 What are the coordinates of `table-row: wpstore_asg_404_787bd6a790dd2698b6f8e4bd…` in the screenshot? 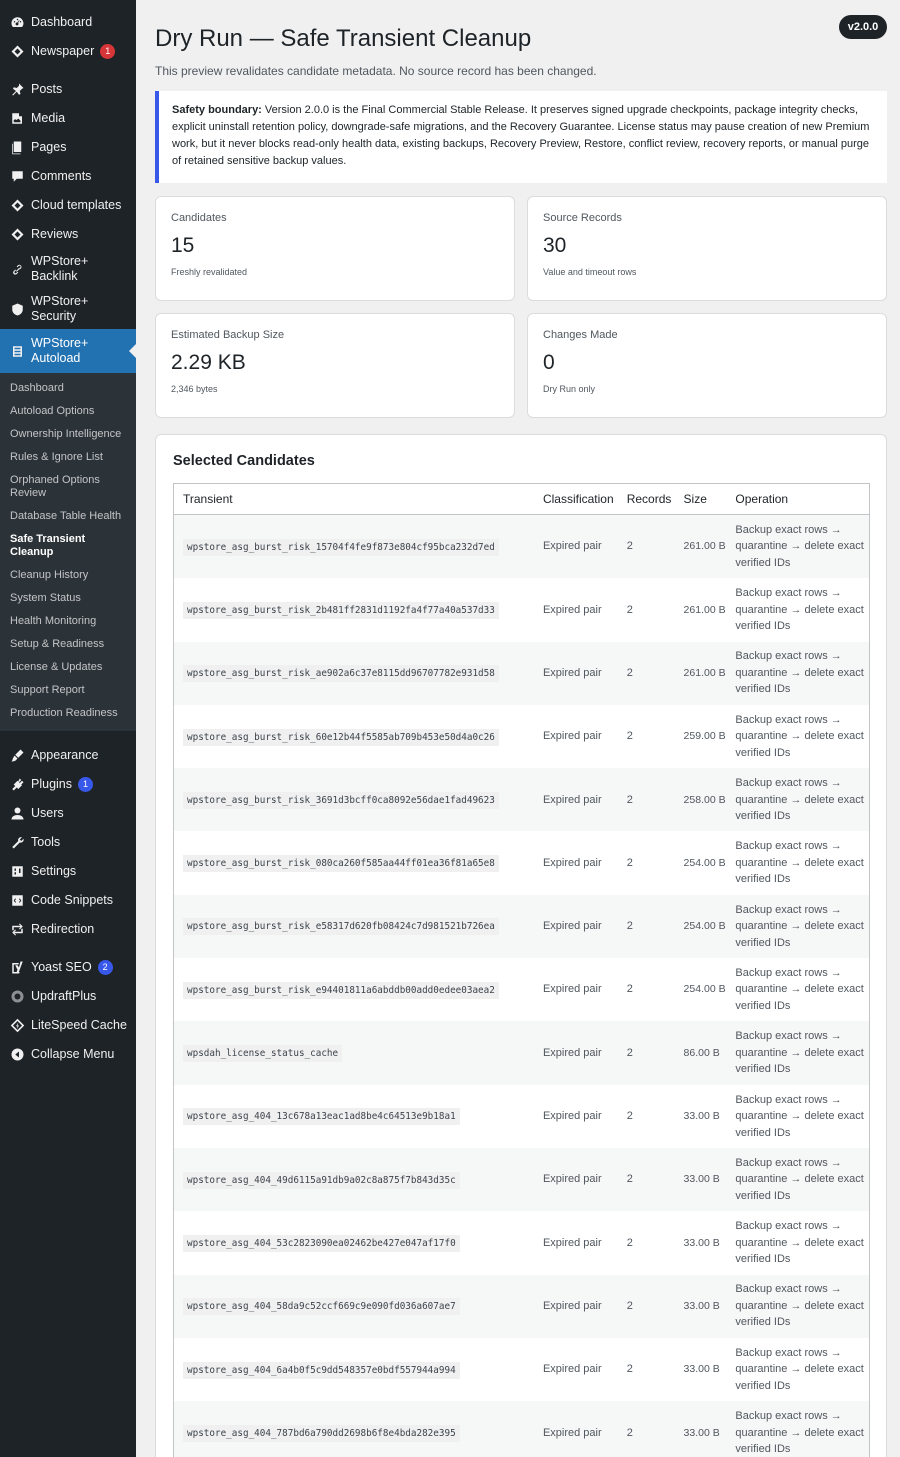 It's located at (521, 1429).